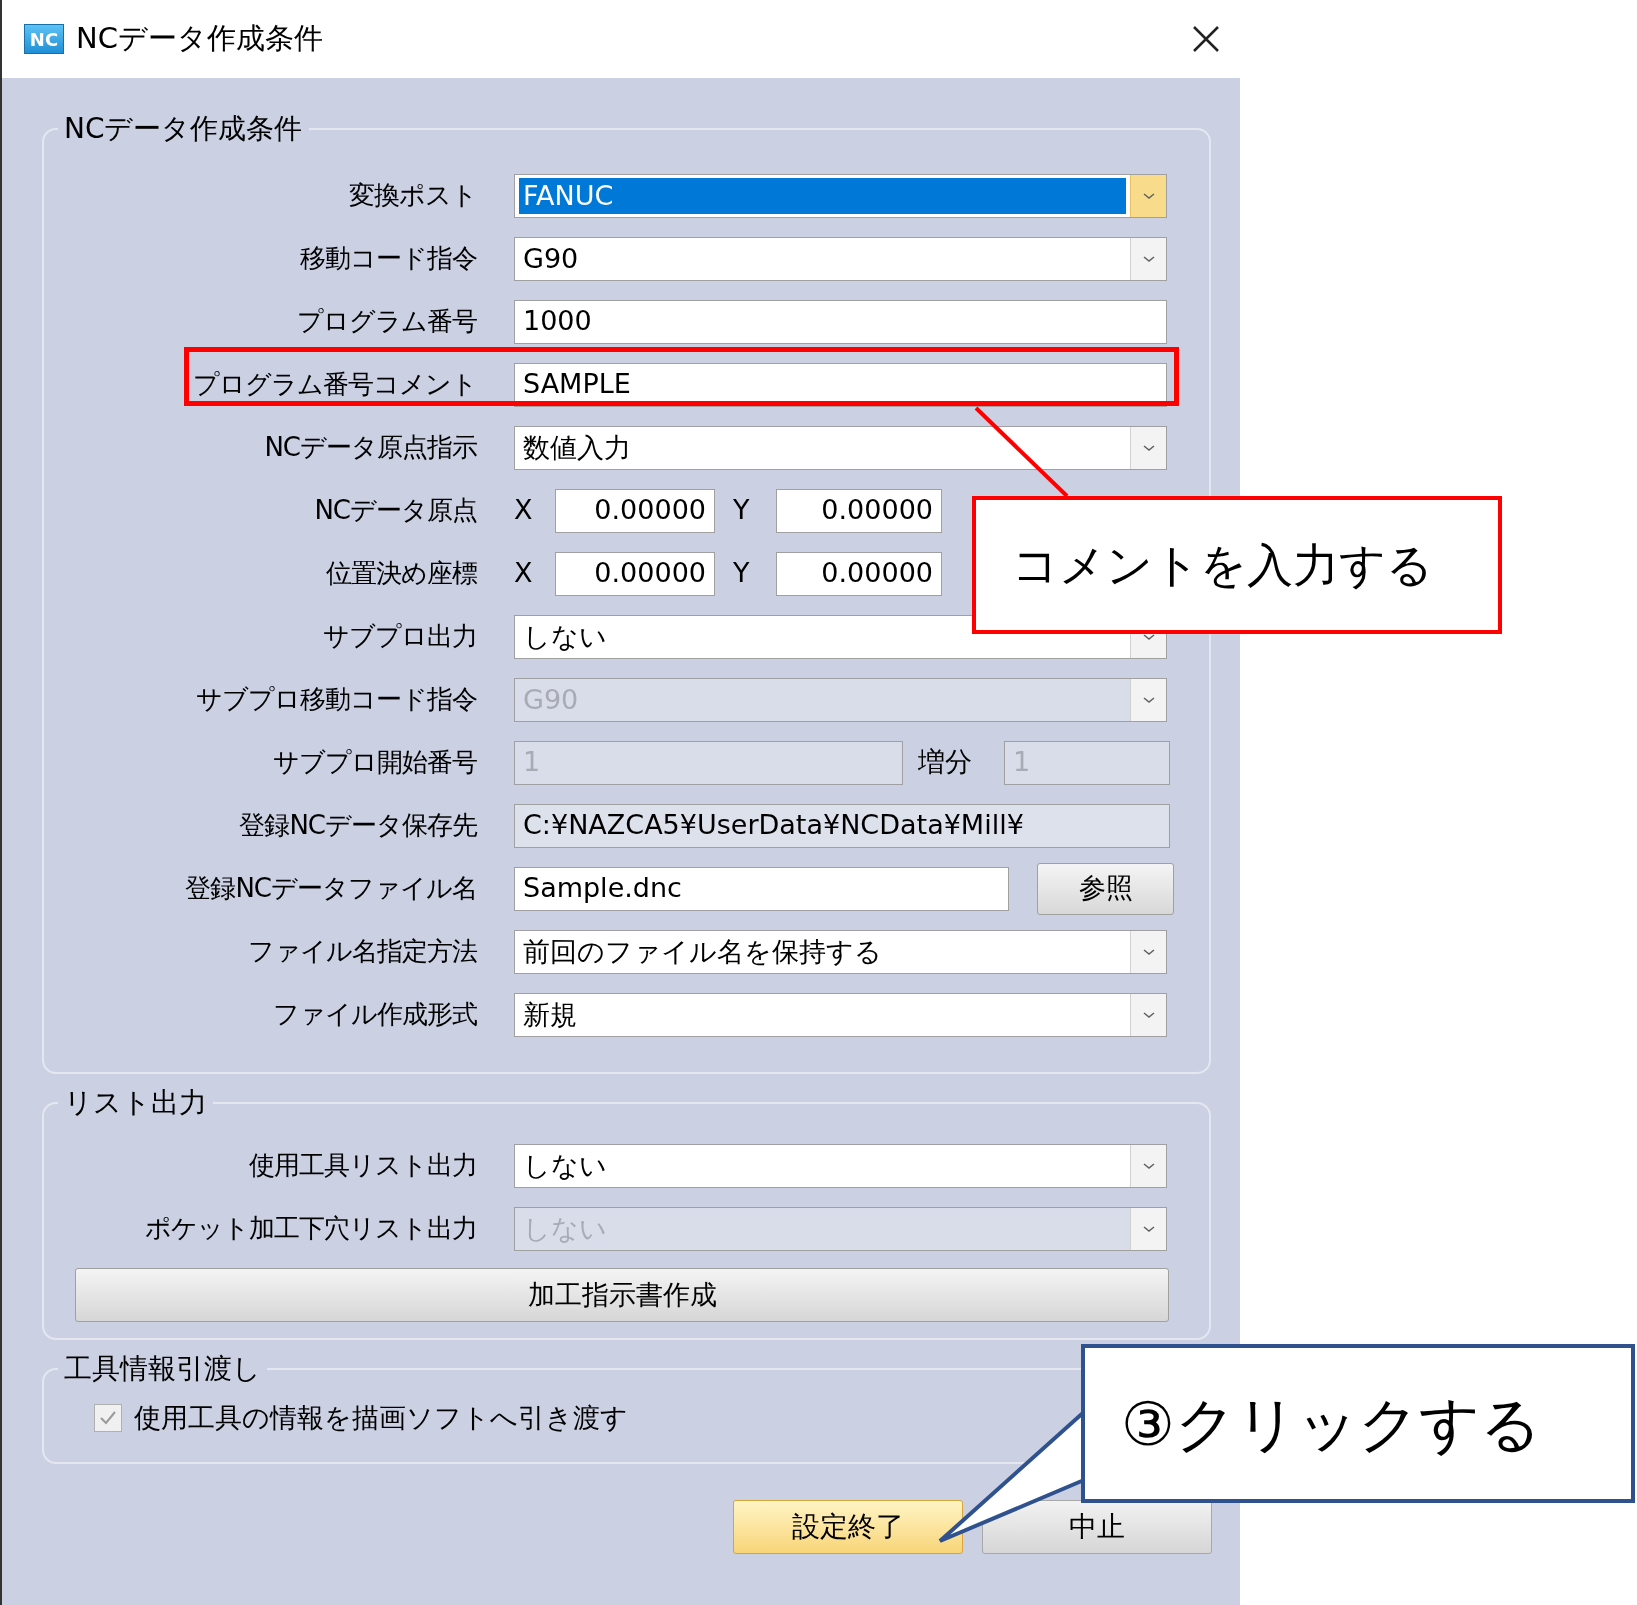 This screenshot has width=1637, height=1605. Describe the element at coordinates (358, 825) in the screenshot. I see `field-label: 登録NCデータ保存先` at that location.